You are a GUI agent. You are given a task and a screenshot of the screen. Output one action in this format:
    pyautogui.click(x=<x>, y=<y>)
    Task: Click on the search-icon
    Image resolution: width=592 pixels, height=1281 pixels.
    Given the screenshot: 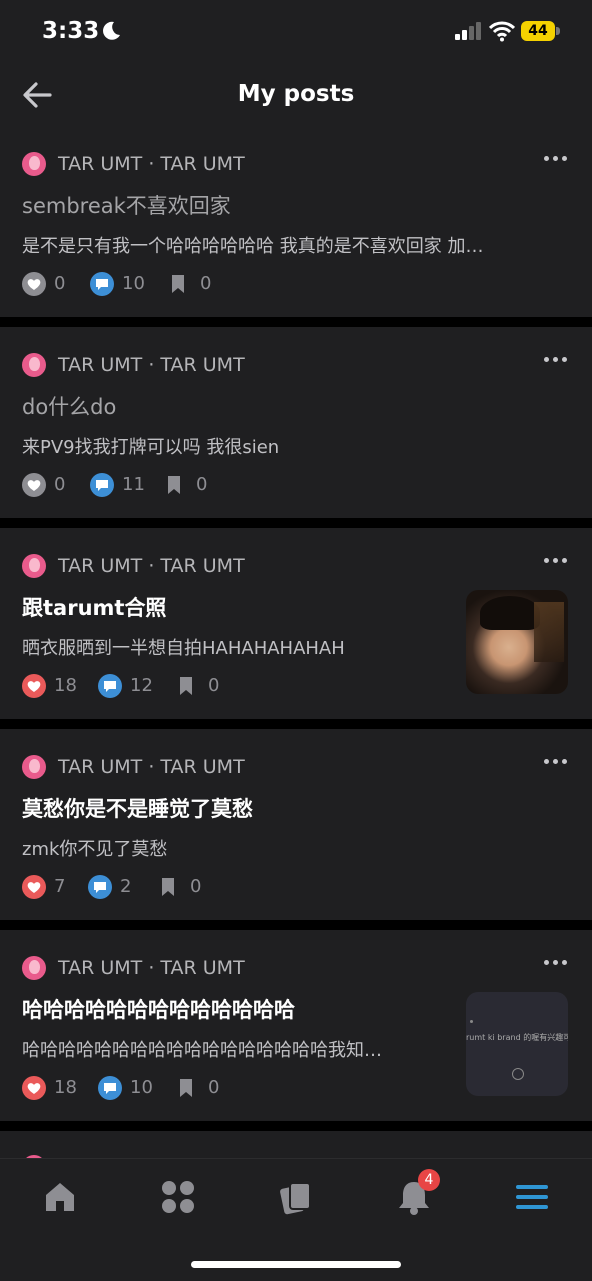 What is the action you would take?
    pyautogui.click(x=518, y=1074)
    